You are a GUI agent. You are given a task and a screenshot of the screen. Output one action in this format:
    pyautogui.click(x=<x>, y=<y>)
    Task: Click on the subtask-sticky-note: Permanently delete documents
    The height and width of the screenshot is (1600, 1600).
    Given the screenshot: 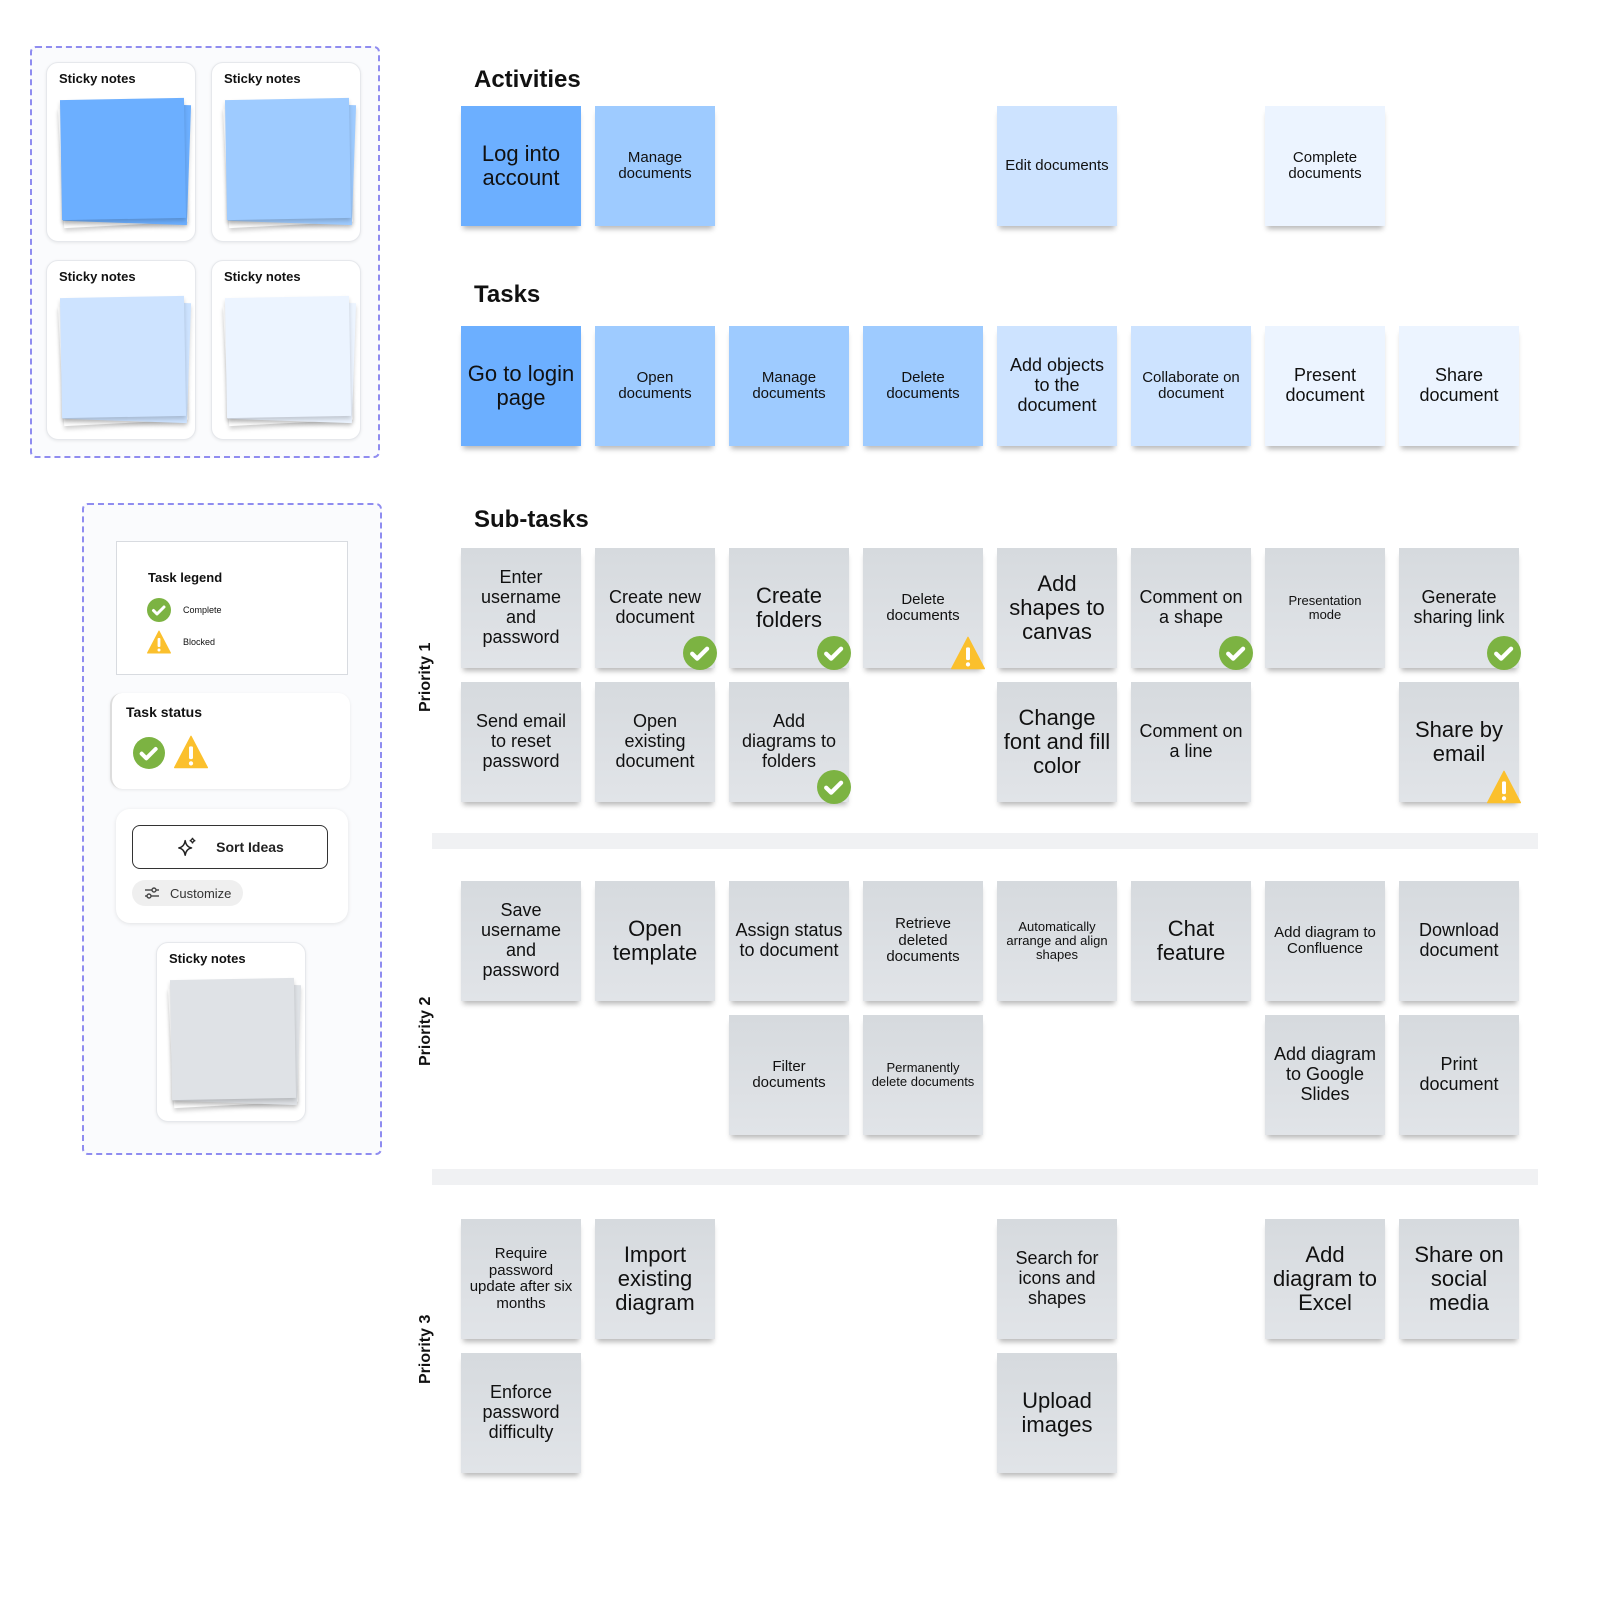 What is the action you would take?
    pyautogui.click(x=923, y=1075)
    